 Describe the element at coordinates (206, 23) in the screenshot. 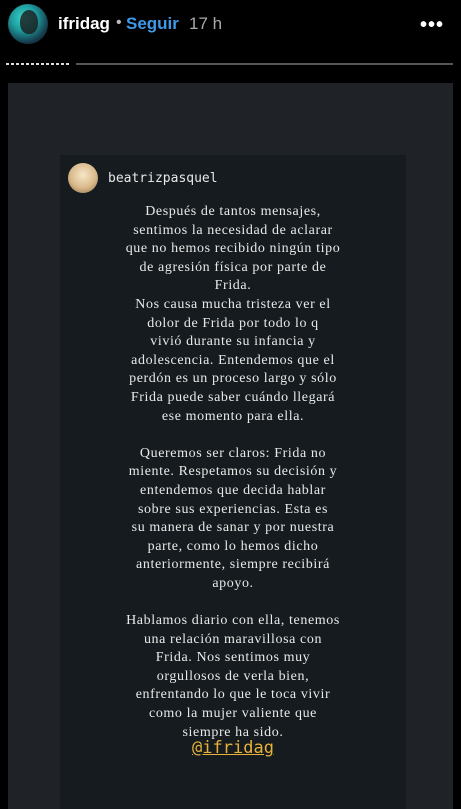

I see `story-timestamp: 17 h` at that location.